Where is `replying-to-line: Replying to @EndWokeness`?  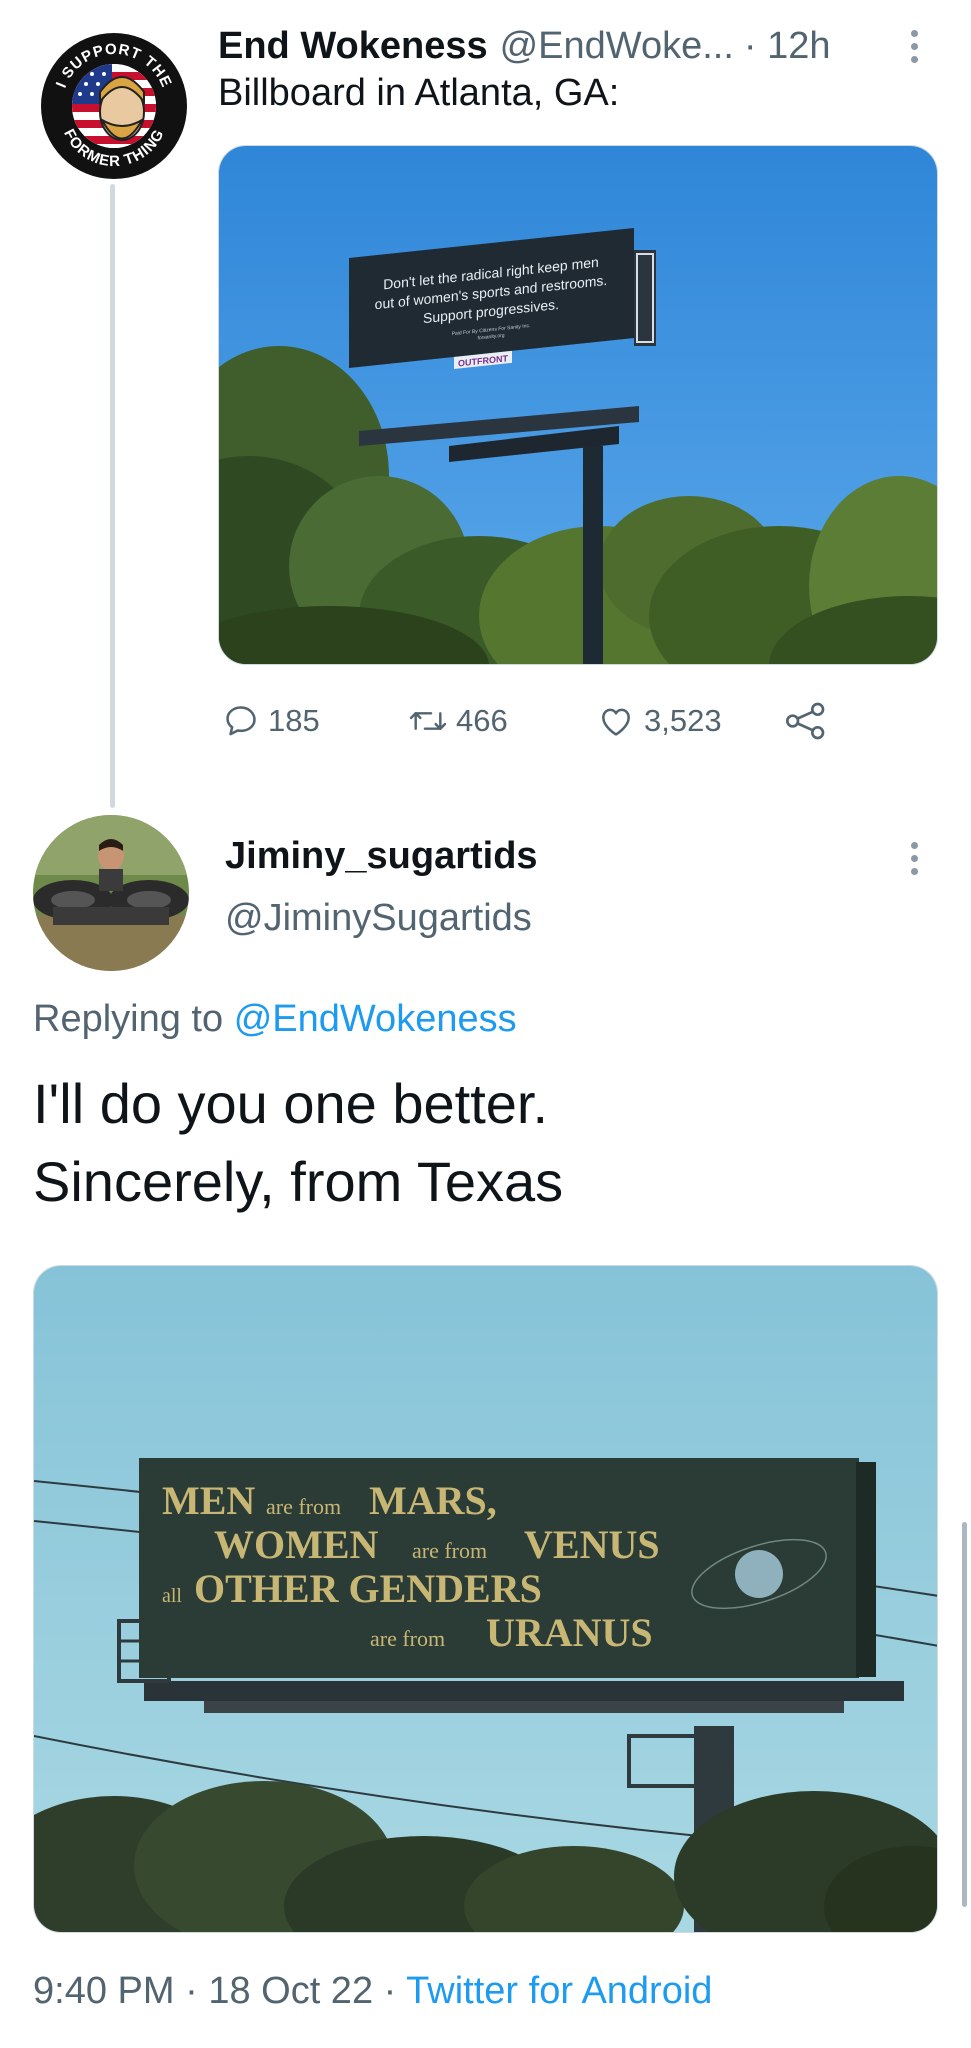 replying-to-line: Replying to @EndWokeness is located at coordinates (275, 1019).